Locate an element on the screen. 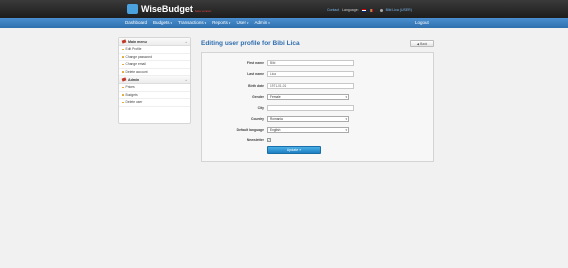 Image resolution: width=568 pixels, height=268 pixels. country-row: Country Romania ▾ is located at coordinates (318, 120).